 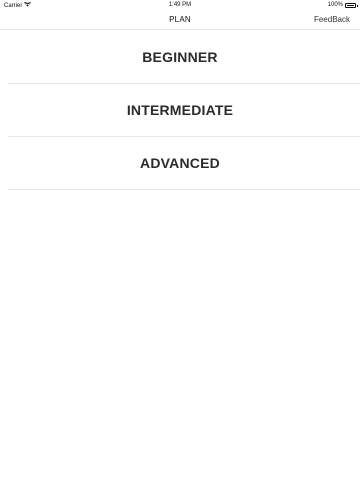 I want to click on plan-item-label: ADVANCED, so click(x=180, y=163).